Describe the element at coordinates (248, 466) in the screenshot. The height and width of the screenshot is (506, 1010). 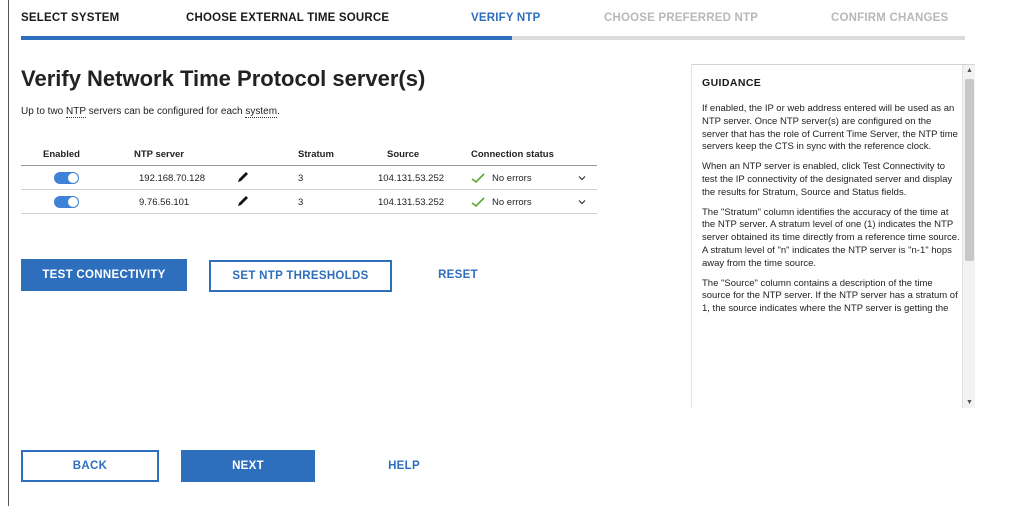
I see `next-button: NEXT` at that location.